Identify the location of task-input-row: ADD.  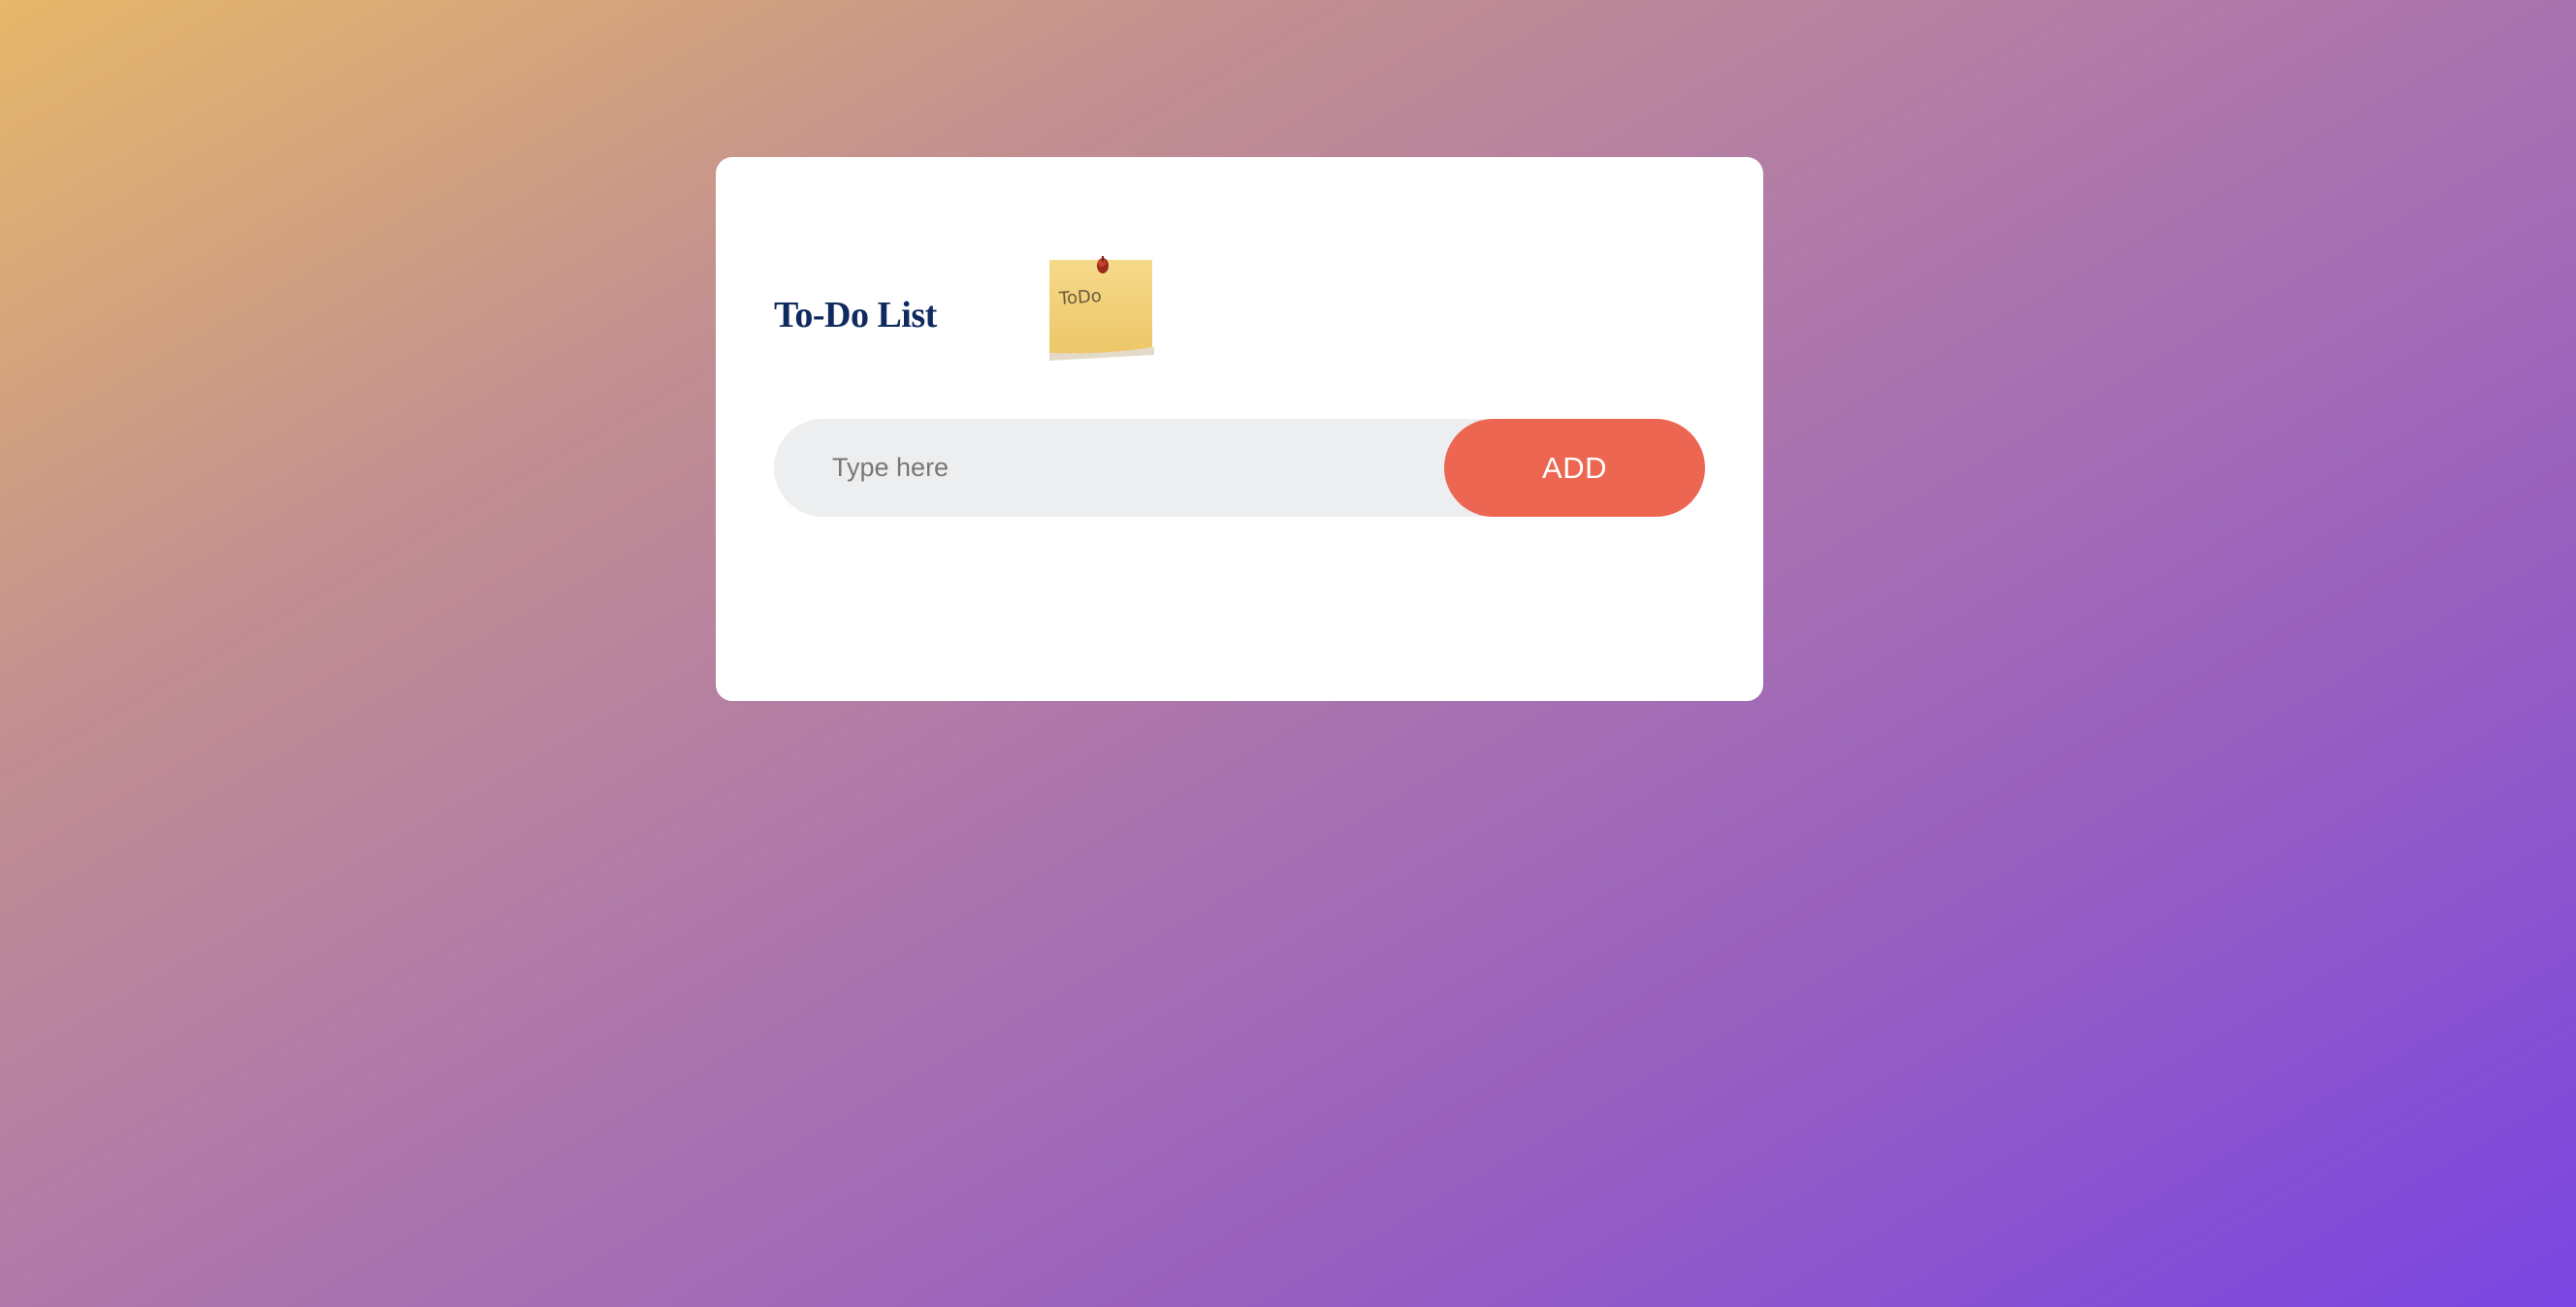
(1239, 468).